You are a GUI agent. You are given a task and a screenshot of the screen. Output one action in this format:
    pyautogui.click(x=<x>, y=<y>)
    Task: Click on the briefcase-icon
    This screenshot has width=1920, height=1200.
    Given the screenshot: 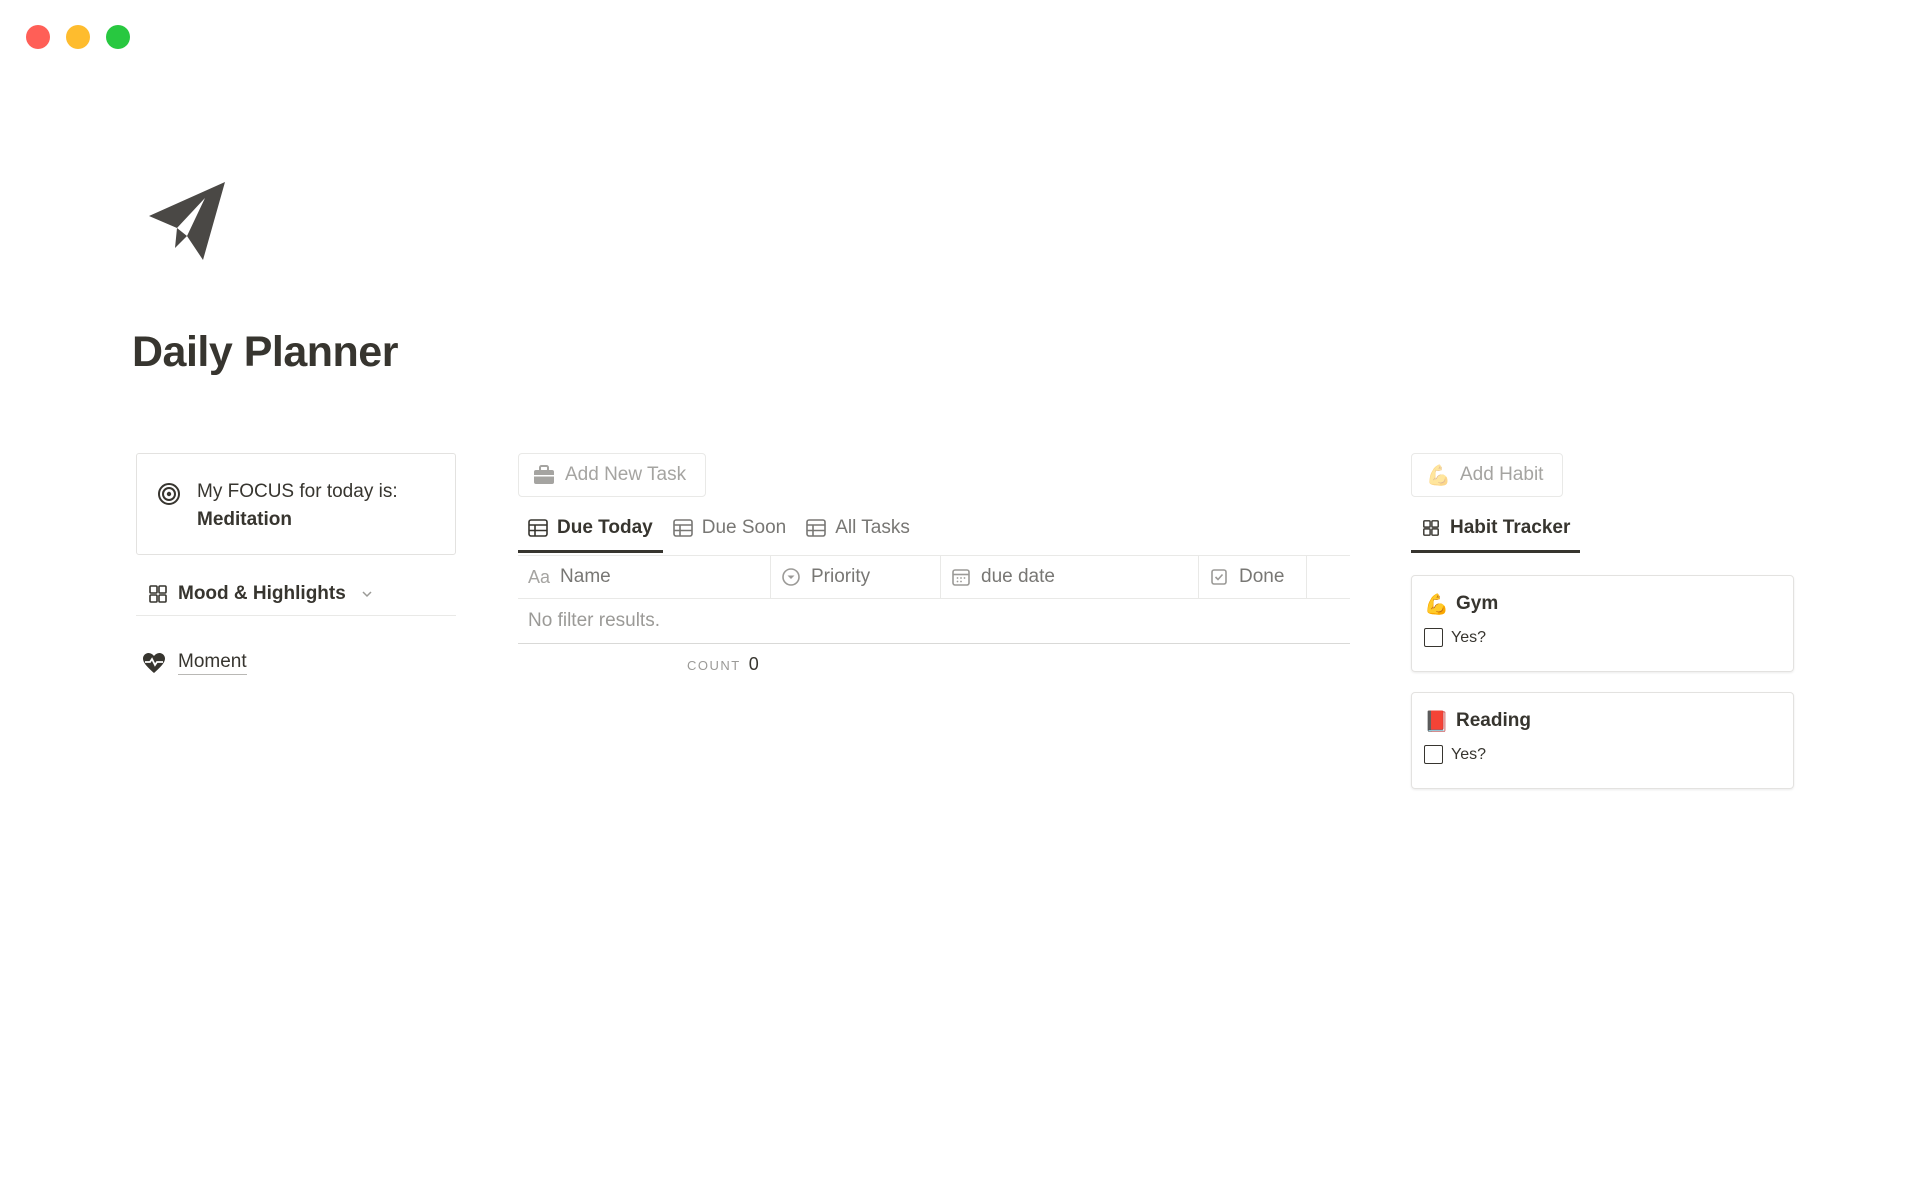 What is the action you would take?
    pyautogui.click(x=544, y=474)
    